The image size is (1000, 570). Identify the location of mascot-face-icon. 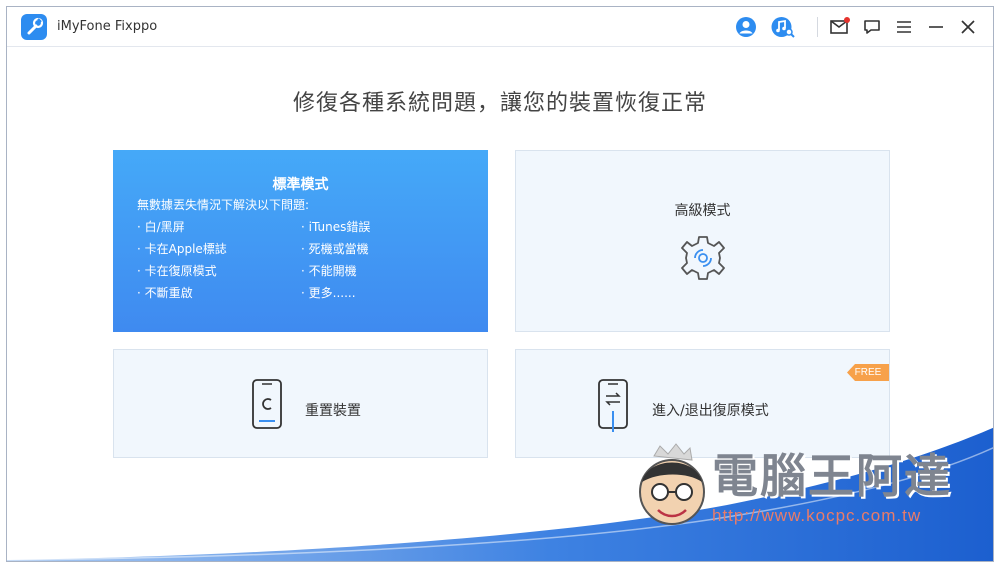
(672, 484).